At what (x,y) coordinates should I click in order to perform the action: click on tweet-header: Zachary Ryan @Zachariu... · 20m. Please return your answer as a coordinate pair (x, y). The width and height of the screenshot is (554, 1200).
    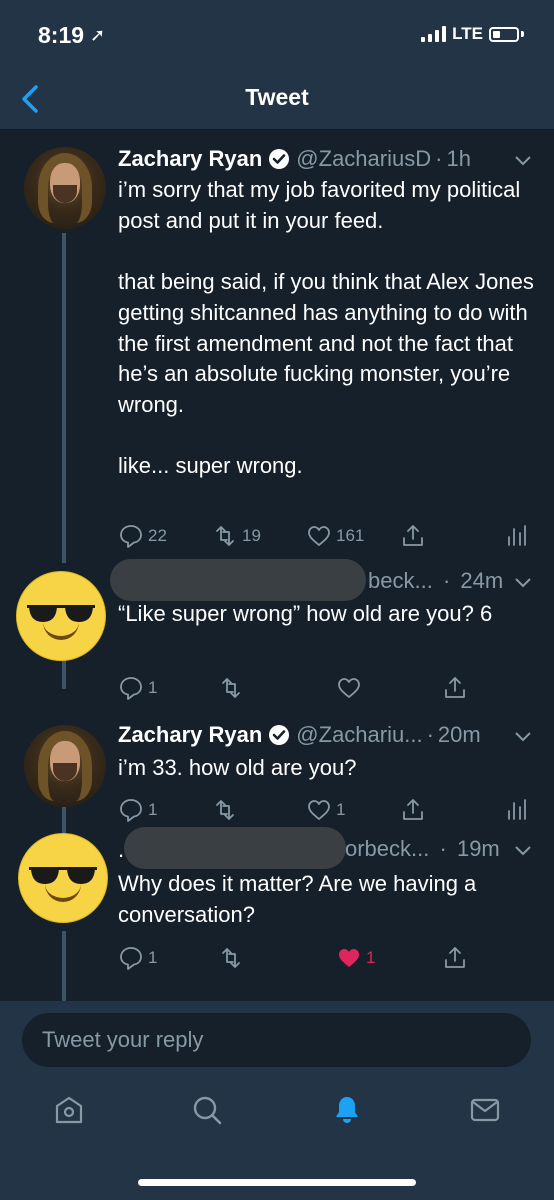
    Looking at the image, I should click on (299, 735).